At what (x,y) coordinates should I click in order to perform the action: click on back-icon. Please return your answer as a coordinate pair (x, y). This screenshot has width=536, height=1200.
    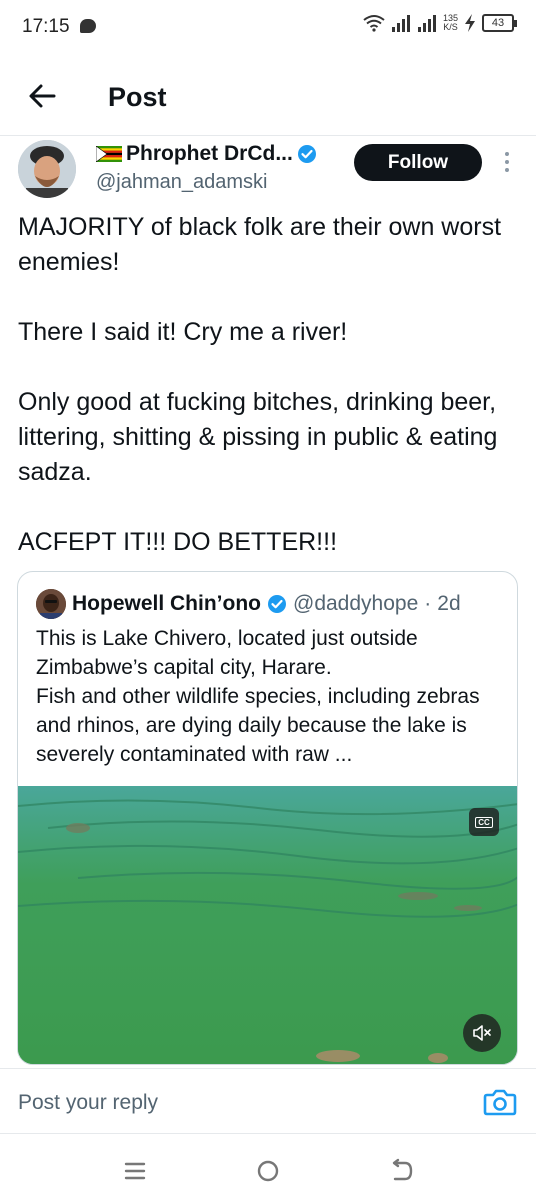
    Looking at the image, I should click on (402, 1169).